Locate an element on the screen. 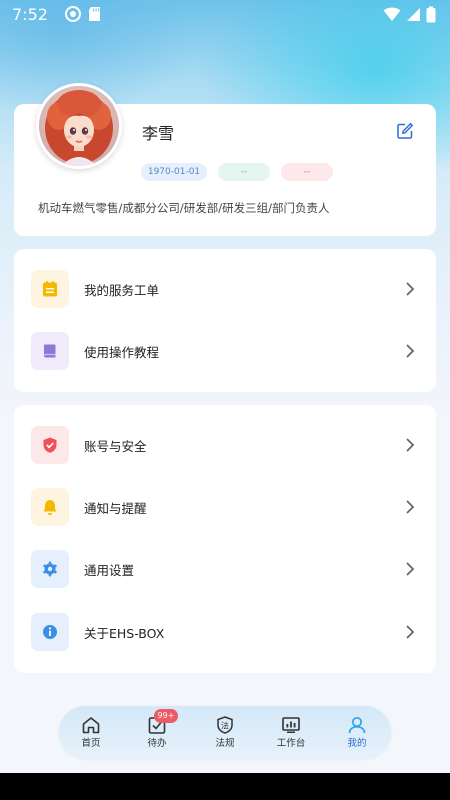  menu-item-about: 关于EHS-BOX is located at coordinates (225, 632).